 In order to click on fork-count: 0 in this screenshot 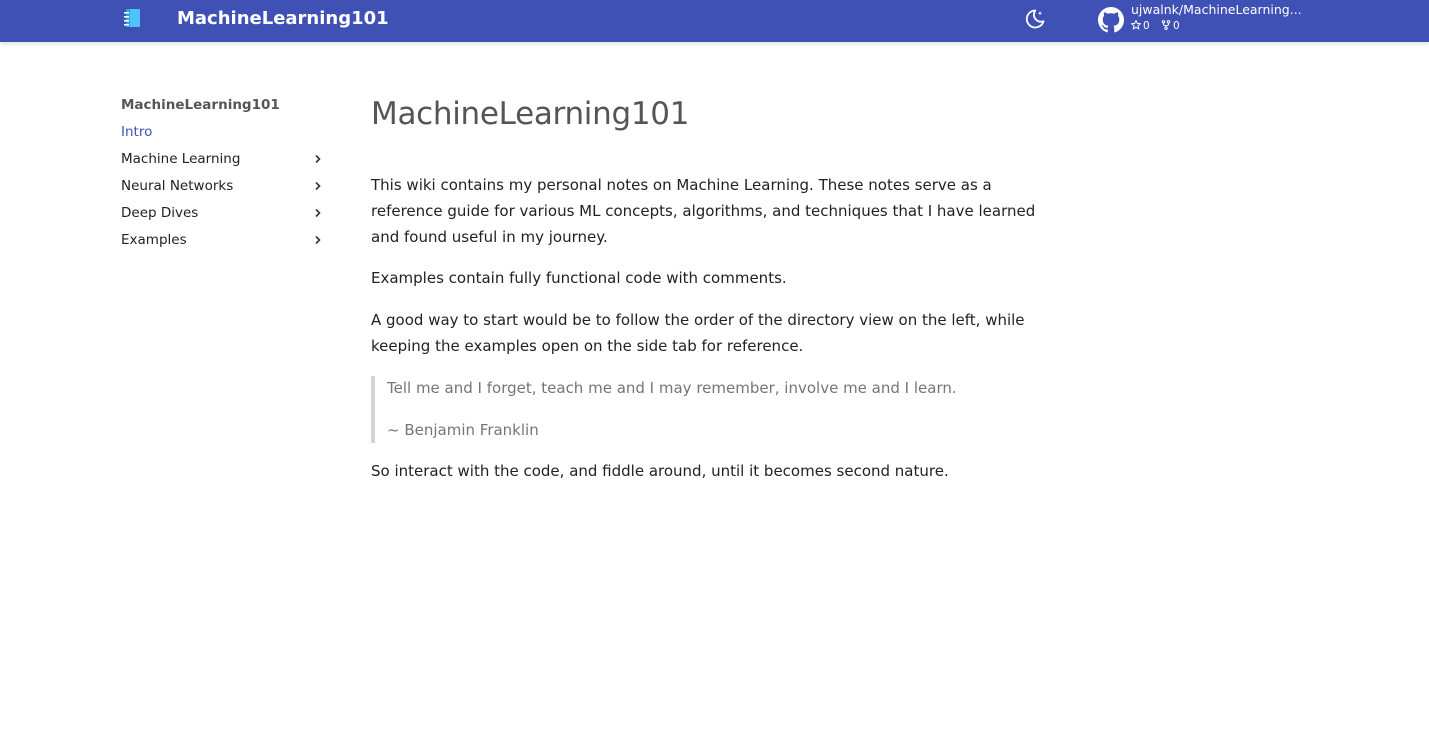, I will do `click(1176, 26)`.